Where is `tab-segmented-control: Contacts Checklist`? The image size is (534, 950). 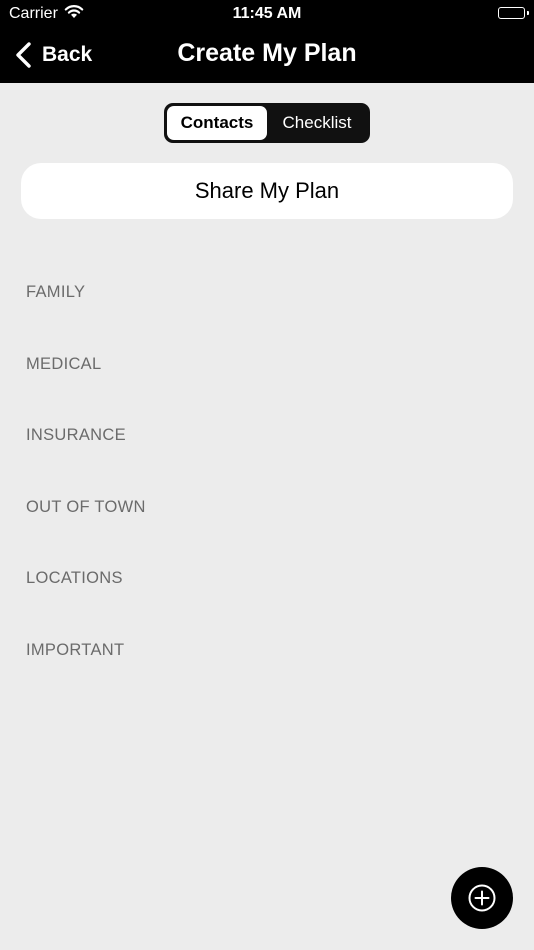
tab-segmented-control: Contacts Checklist is located at coordinates (267, 123).